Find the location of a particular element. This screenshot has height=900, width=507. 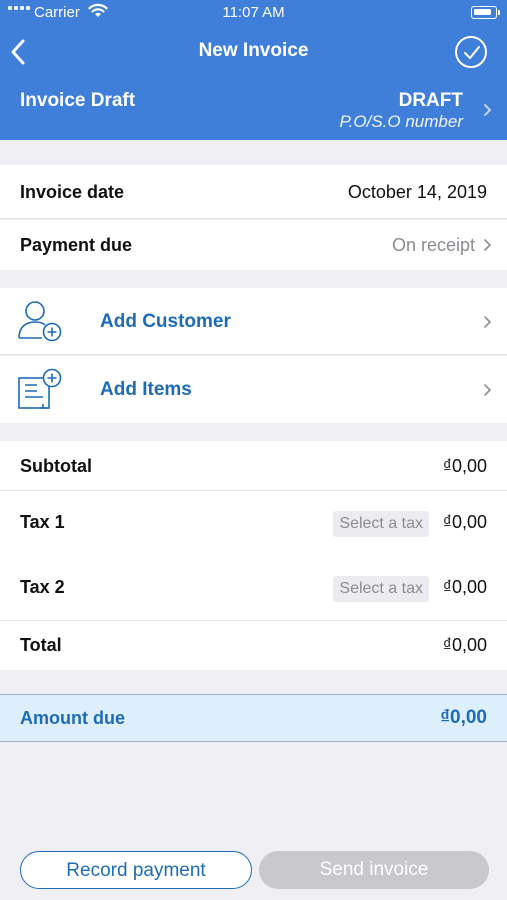

invoice-draft-title: Invoice Draft is located at coordinates (78, 100).